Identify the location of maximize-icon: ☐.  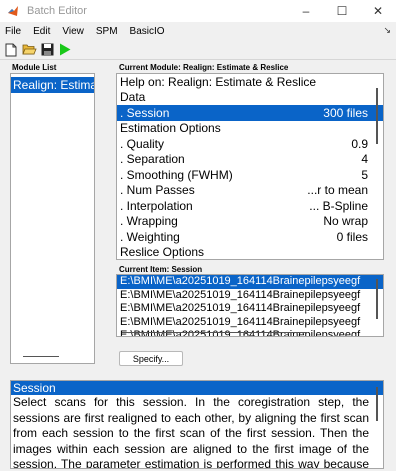
(342, 11).